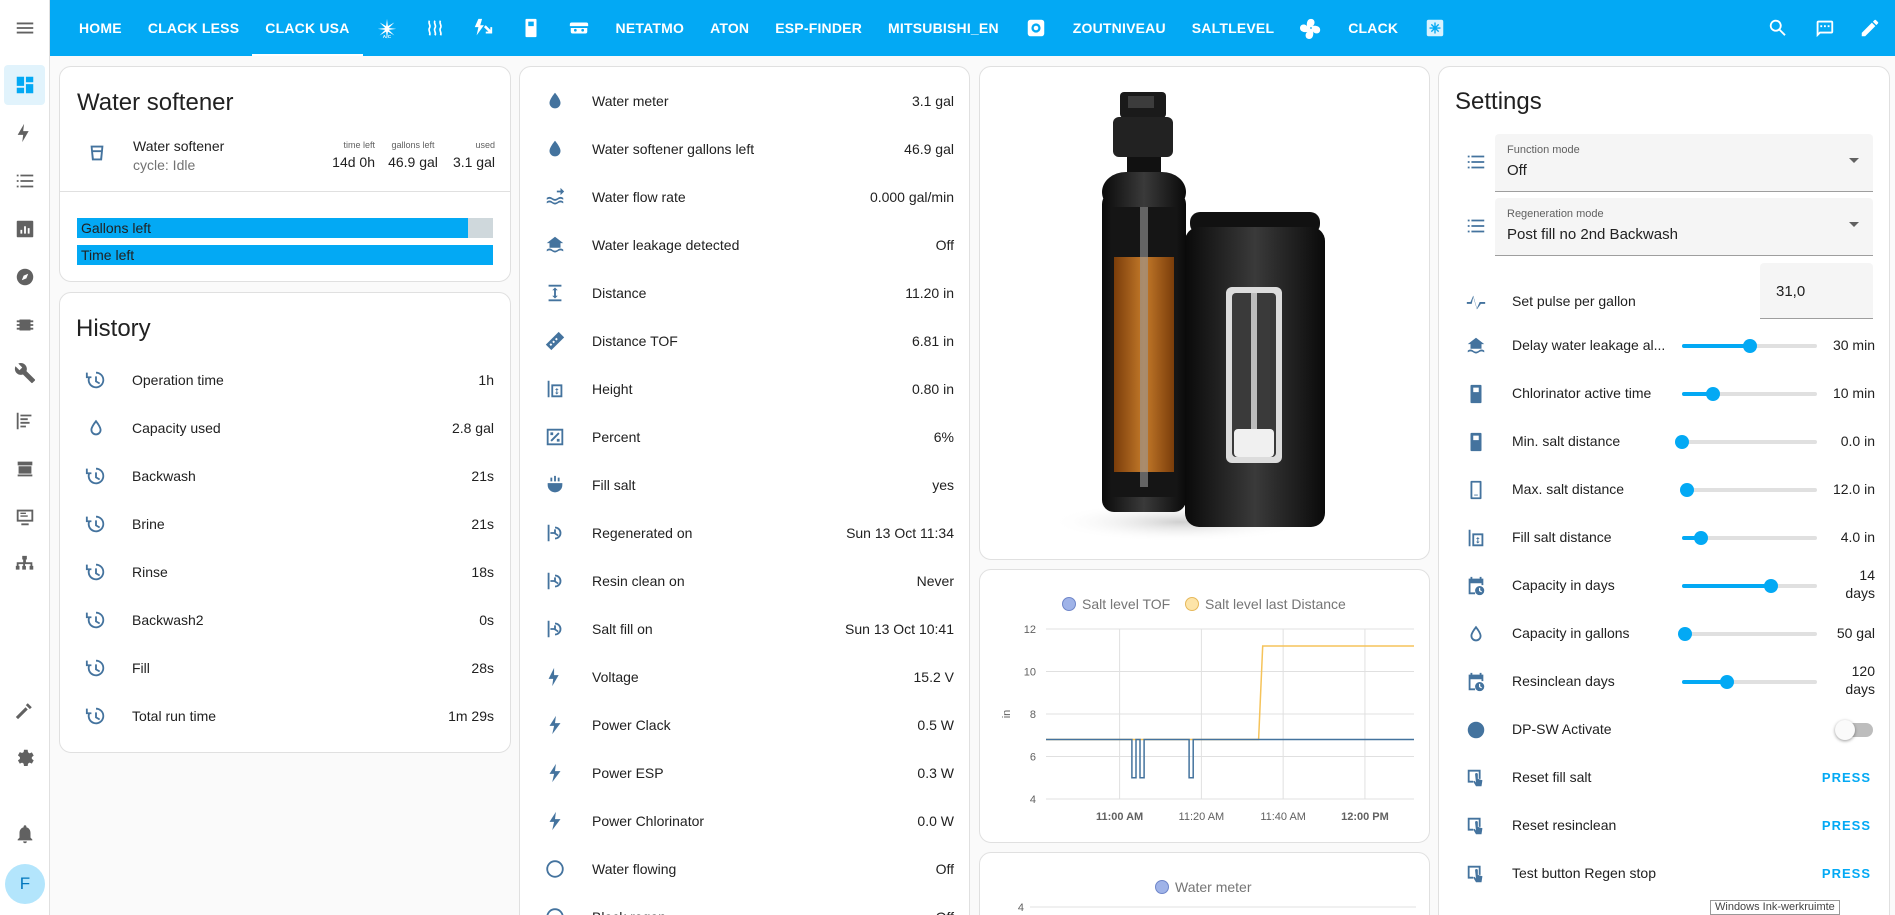  I want to click on tab-esp-finder: ESP-FINDER, so click(818, 28).